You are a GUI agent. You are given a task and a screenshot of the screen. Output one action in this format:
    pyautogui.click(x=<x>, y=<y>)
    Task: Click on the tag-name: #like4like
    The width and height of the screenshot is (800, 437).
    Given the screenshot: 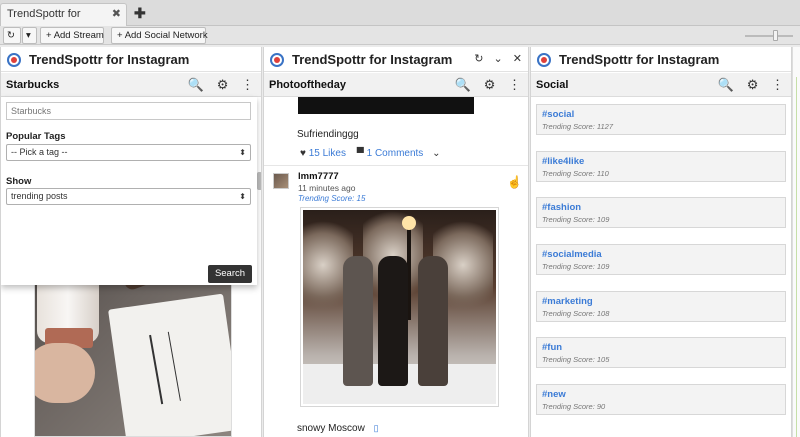 What is the action you would take?
    pyautogui.click(x=563, y=161)
    